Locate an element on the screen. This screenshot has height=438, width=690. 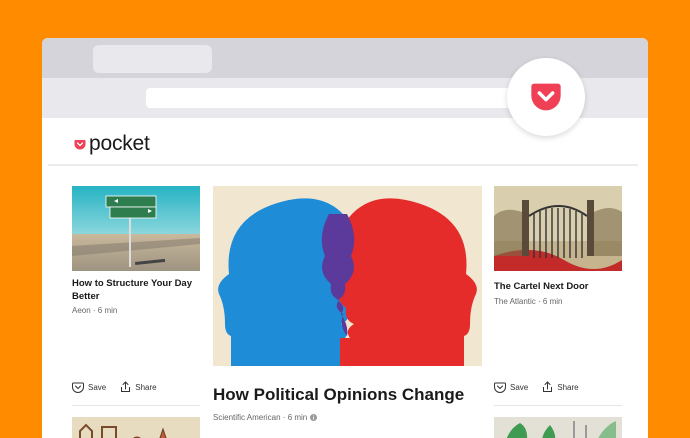
pocket-icon is located at coordinates (546, 97).